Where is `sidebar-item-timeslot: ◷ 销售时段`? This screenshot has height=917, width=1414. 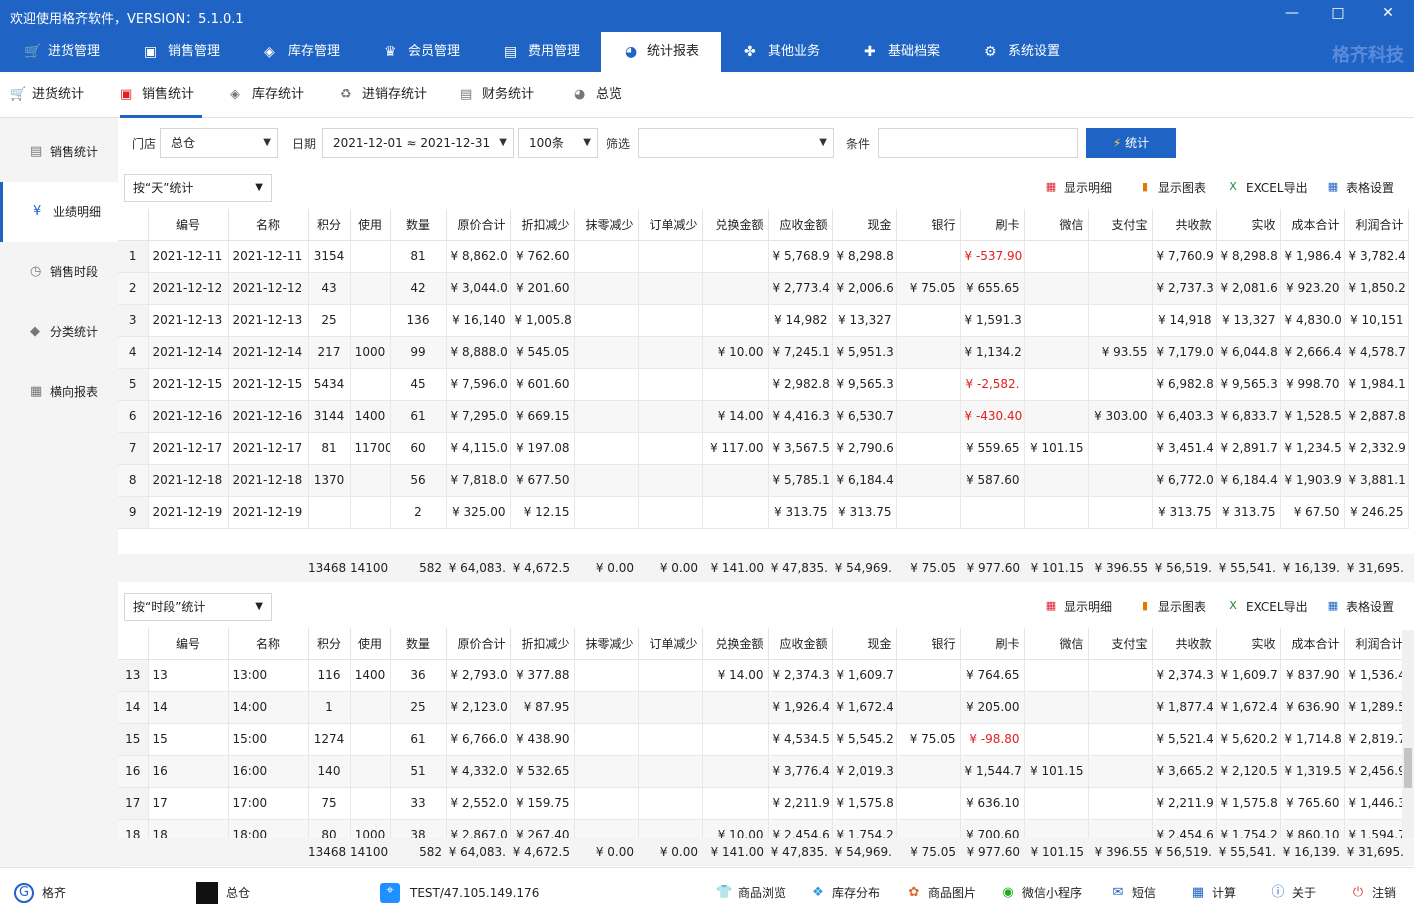
sidebar-item-timeslot: ◷ 销售时段 is located at coordinates (59, 272).